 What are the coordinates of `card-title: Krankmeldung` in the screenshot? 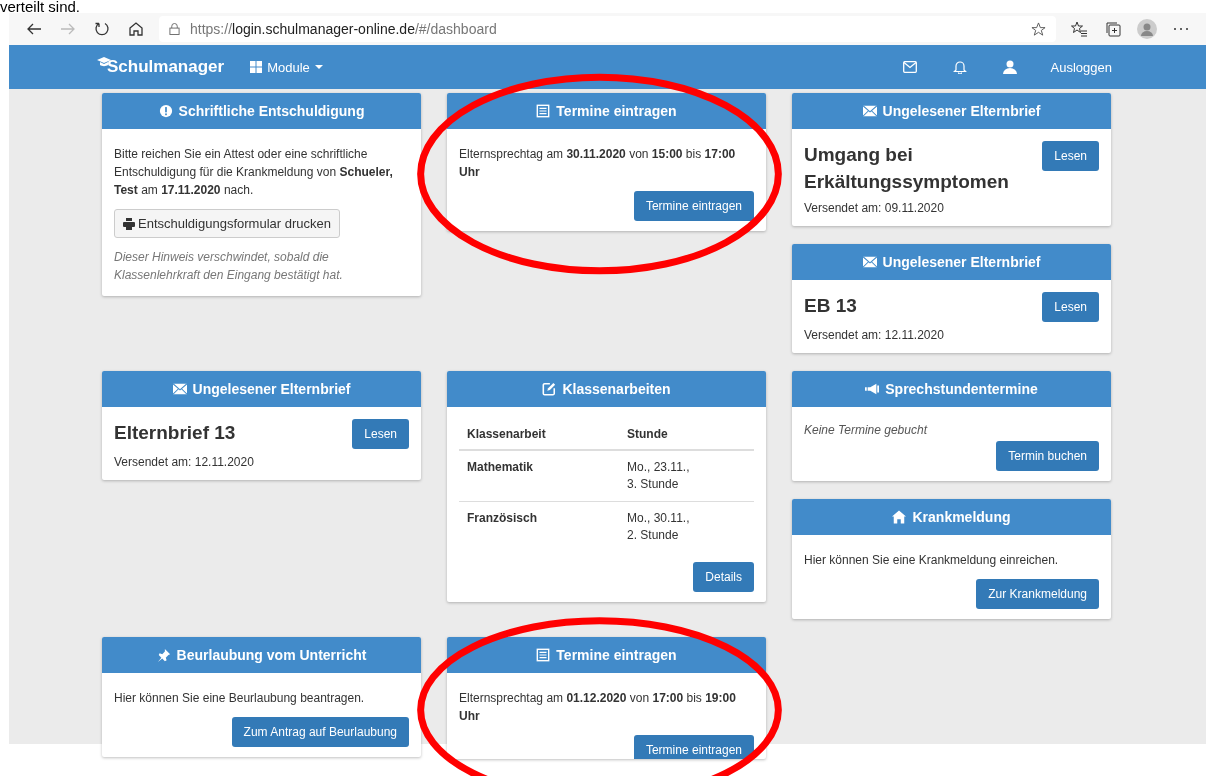 It's located at (961, 517).